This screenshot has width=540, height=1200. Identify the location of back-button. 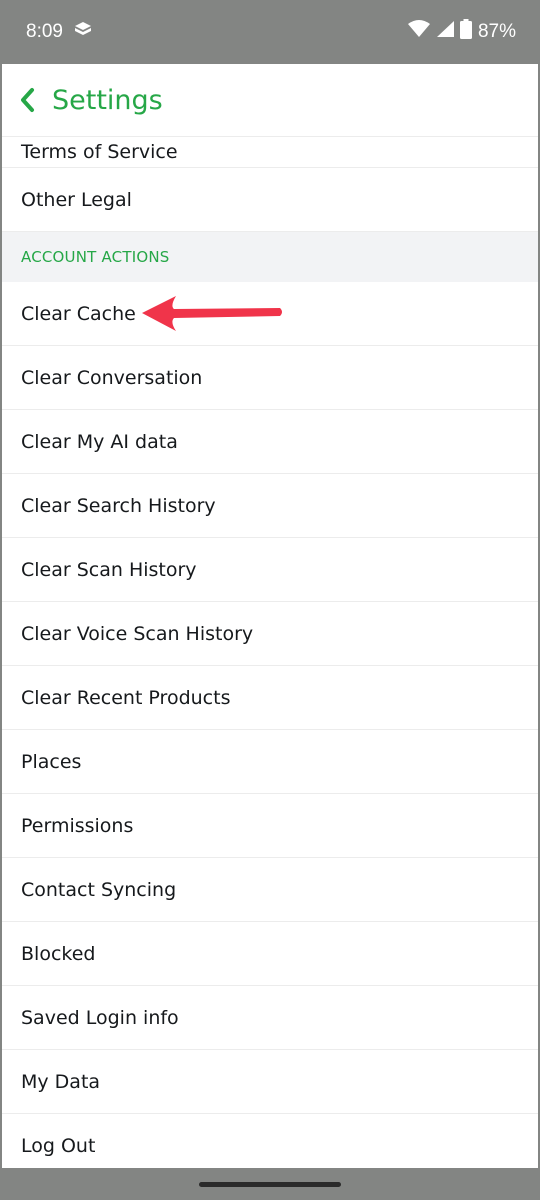
(27, 100).